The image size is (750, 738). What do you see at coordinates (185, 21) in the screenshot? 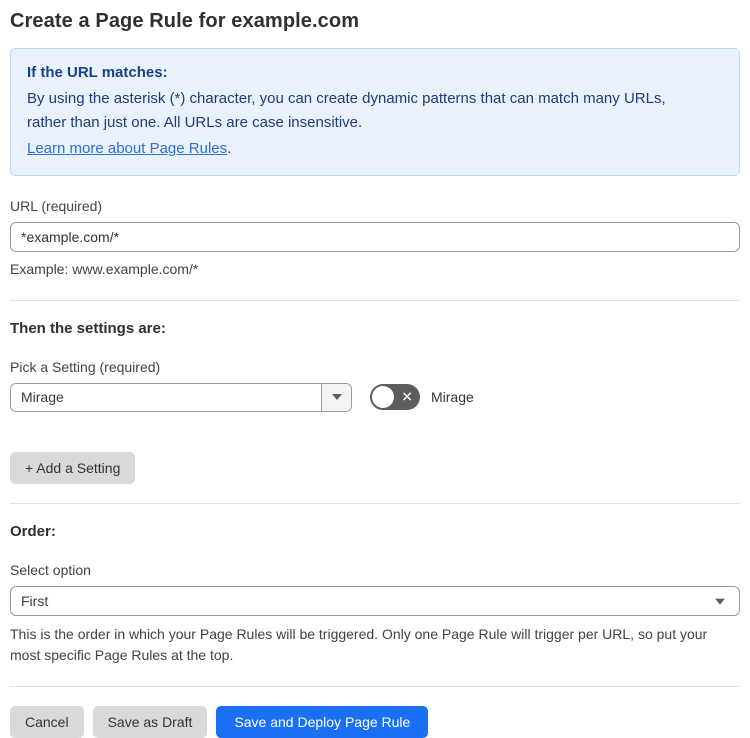
I see `page-title: Create a Page Rule for example.com` at bounding box center [185, 21].